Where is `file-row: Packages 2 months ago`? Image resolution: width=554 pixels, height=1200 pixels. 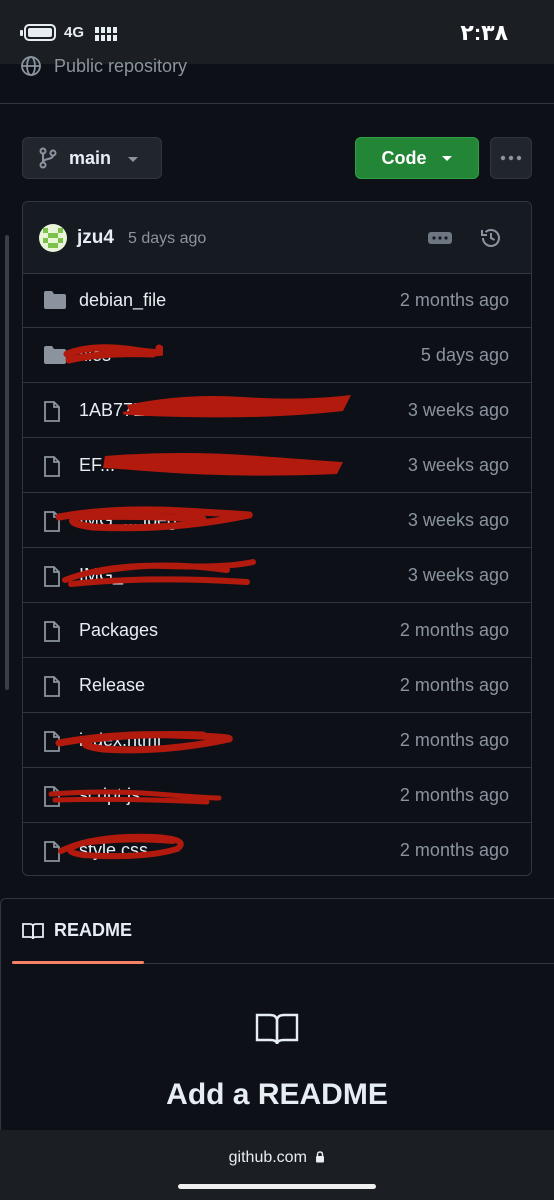
file-row: Packages 2 months ago is located at coordinates (277, 630).